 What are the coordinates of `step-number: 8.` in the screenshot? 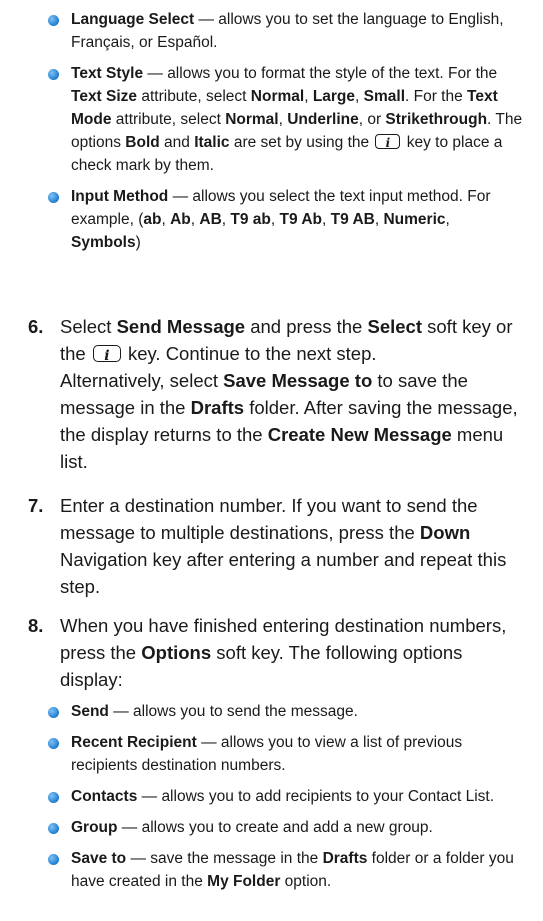 It's located at (36, 625).